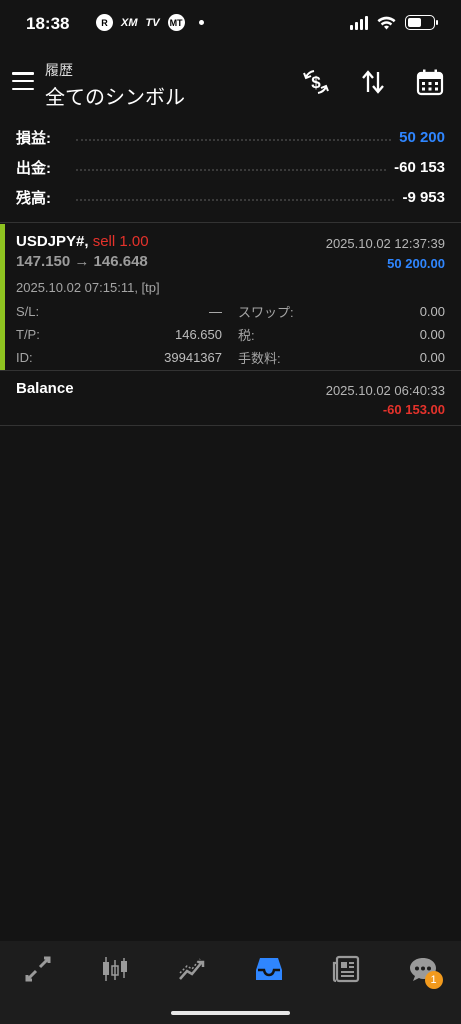  I want to click on summary-row-withdrawal: 出金: -60 153, so click(230, 167).